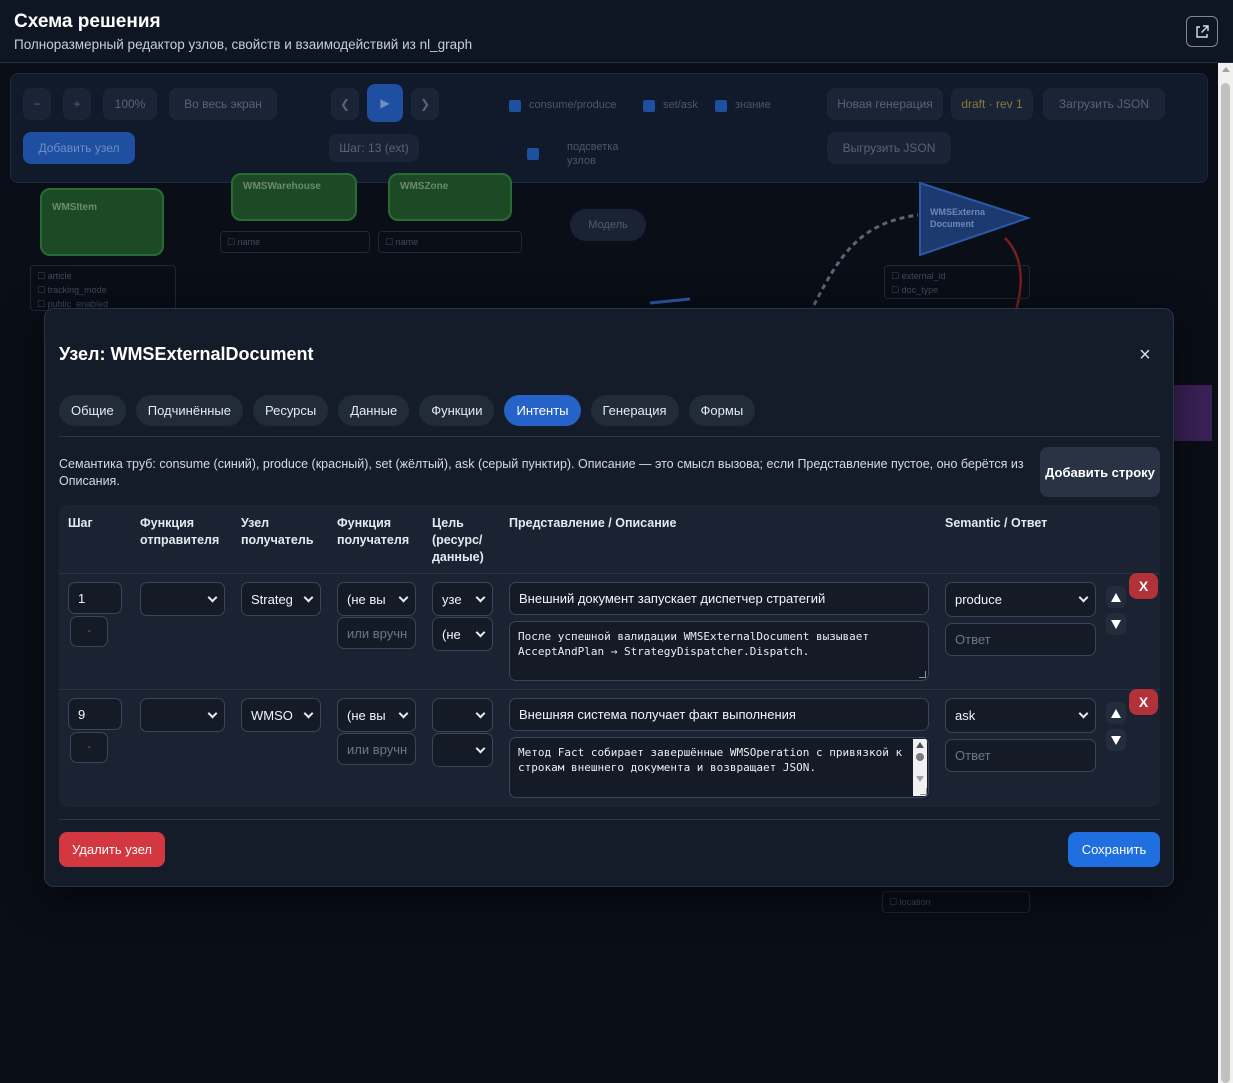 The height and width of the screenshot is (1083, 1233). I want to click on svg-text: WMSExterna, so click(958, 212).